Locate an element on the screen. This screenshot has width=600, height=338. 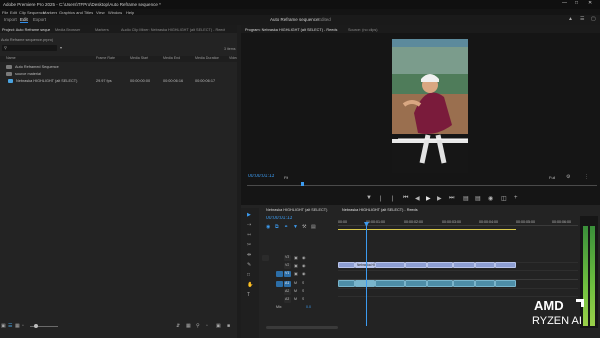
tab-export: Export is located at coordinates (39, 19).